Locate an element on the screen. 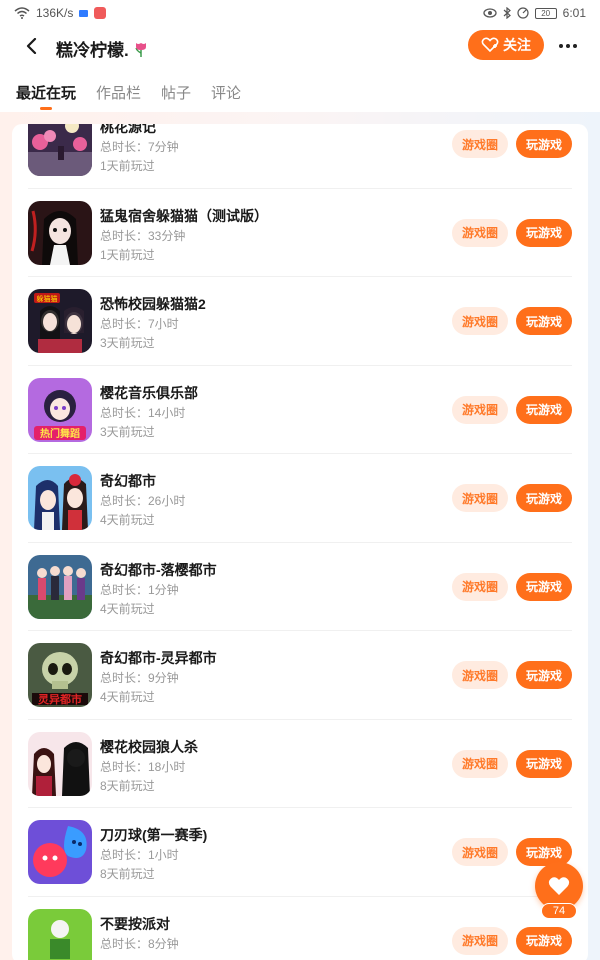 This screenshot has width=600, height=960. game-row: 刀刃球(第一赛季) 总时长：1小时 8天前玩过 游戏圈 玩游戏 is located at coordinates (300, 852).